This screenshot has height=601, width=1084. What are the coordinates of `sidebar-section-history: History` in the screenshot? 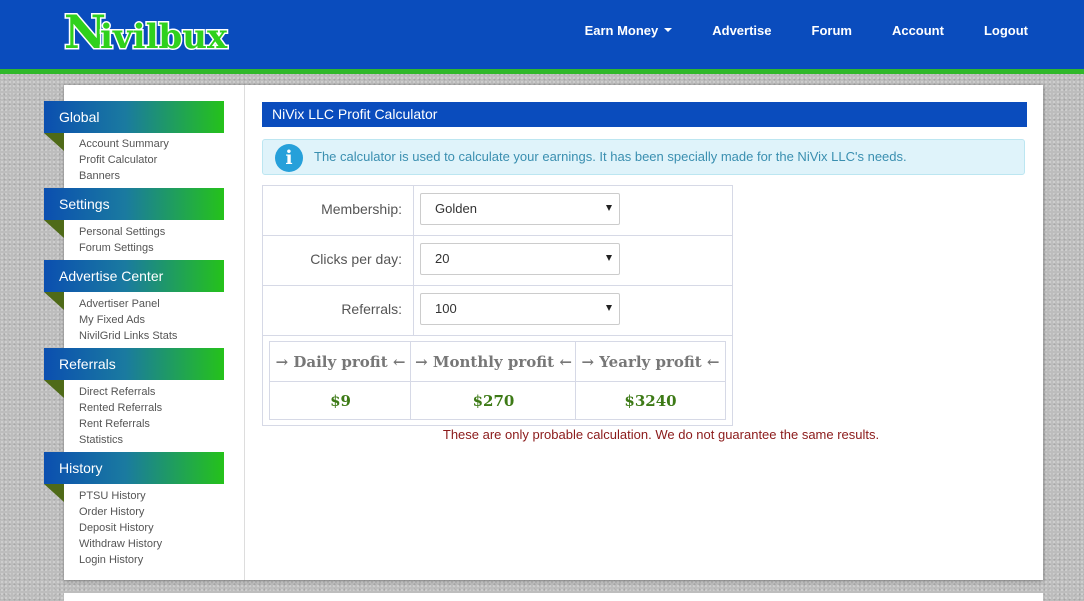 It's located at (134, 468).